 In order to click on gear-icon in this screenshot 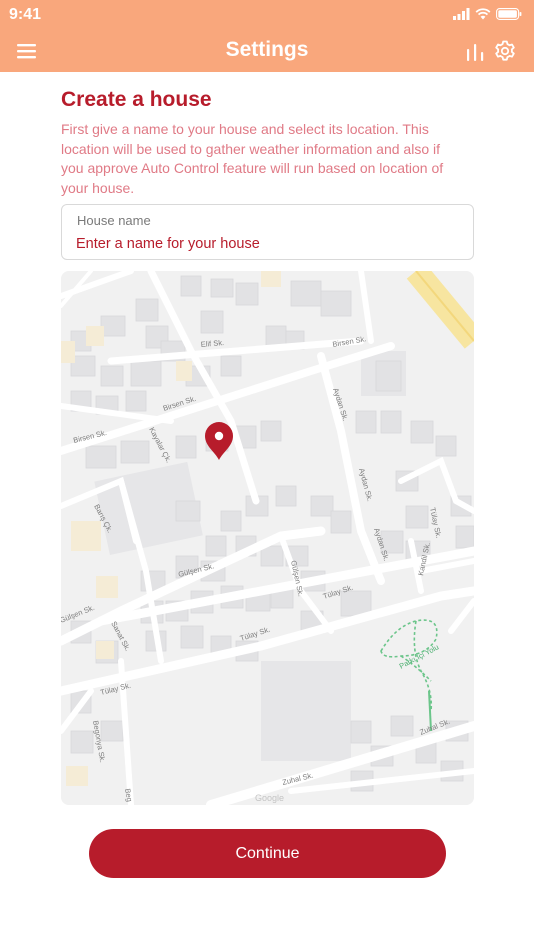, I will do `click(505, 50)`.